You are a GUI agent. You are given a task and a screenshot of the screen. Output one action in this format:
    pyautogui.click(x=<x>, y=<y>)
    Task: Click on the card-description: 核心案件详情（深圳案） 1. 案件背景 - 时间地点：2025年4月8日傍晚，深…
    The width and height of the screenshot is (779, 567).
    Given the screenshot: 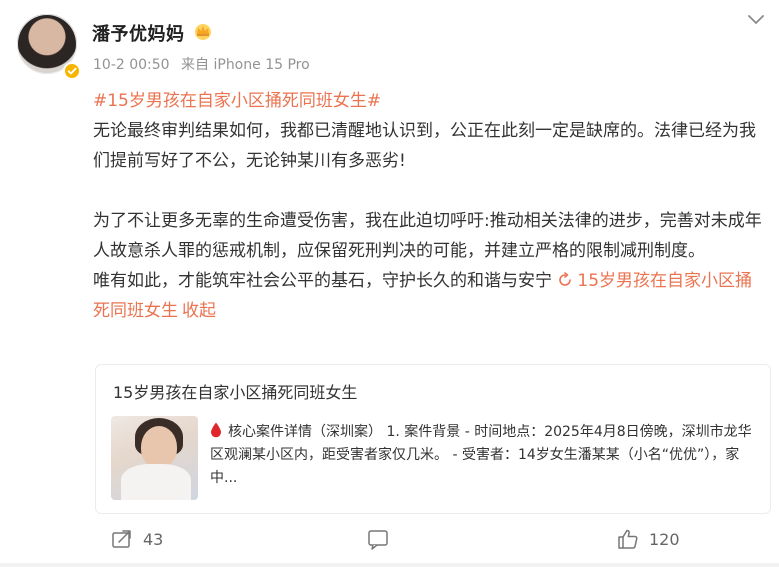 What is the action you would take?
    pyautogui.click(x=484, y=455)
    